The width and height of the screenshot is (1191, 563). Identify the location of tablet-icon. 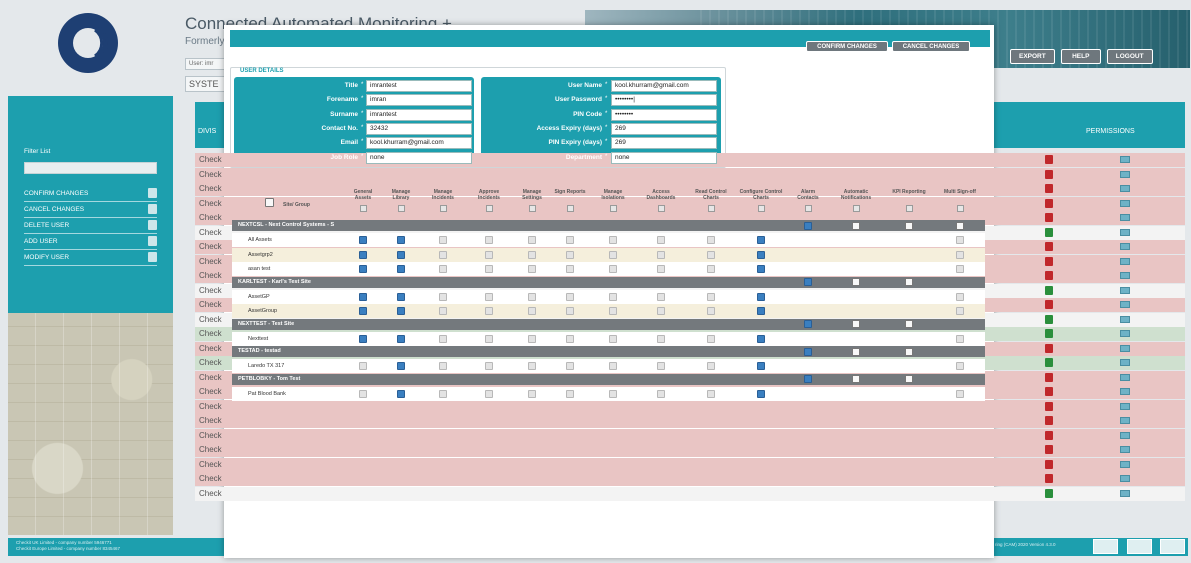
(1139, 546).